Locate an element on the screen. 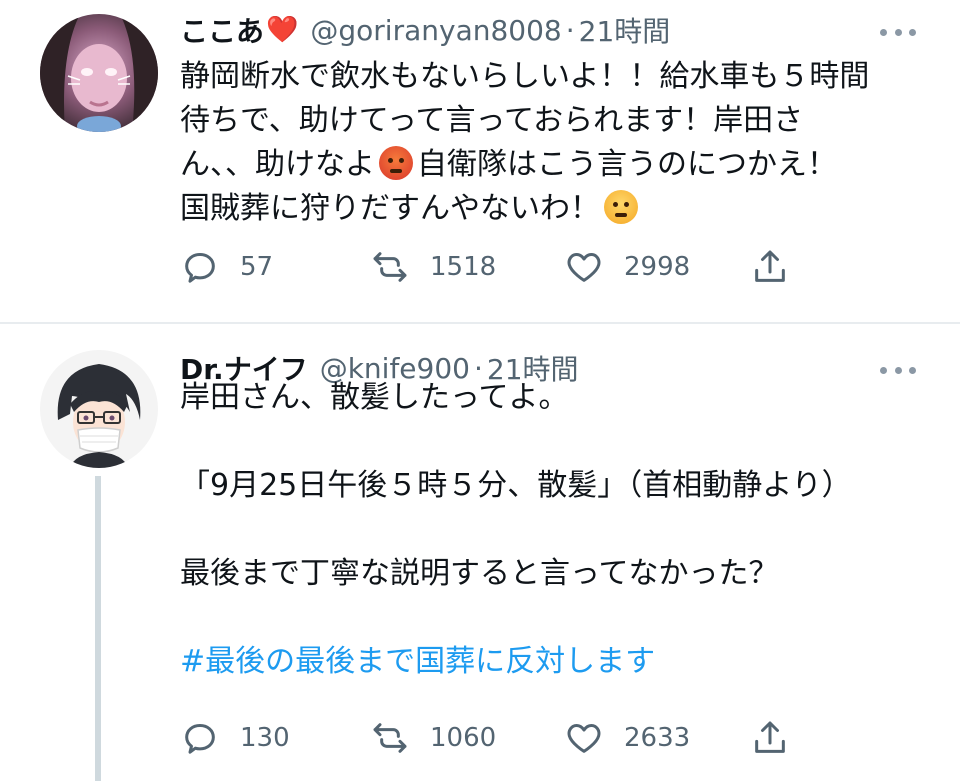  tweet-actions: 130 1060 2633 is located at coordinates (490, 738).